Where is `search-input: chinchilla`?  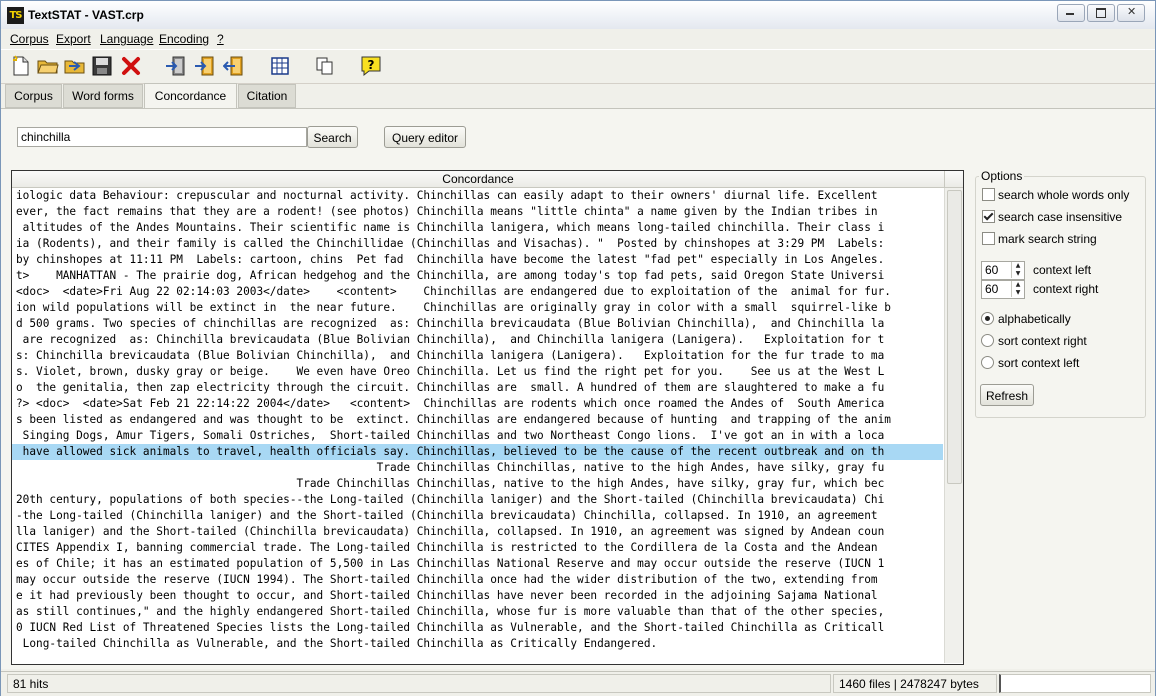 search-input: chinchilla is located at coordinates (162, 137).